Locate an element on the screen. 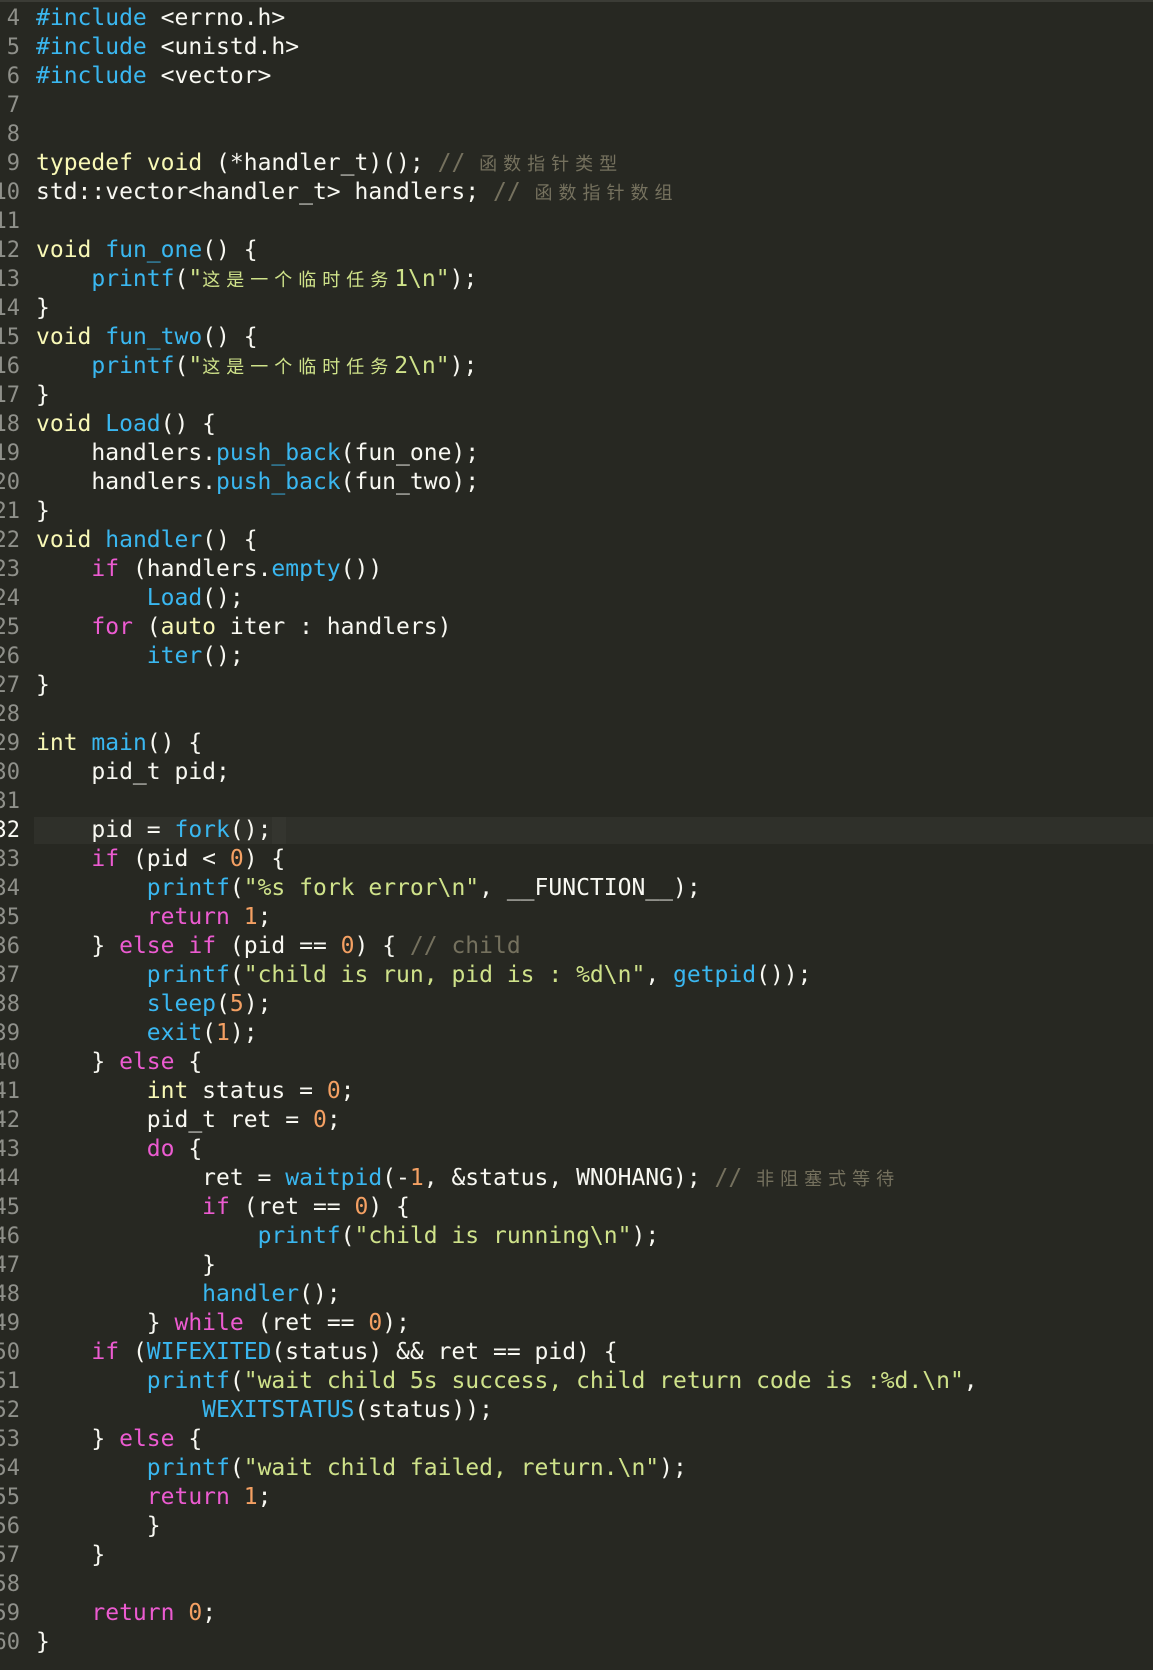 Image resolution: width=1153 pixels, height=1670 pixels. code-line: 42 pid_t ret = 0; is located at coordinates (576, 1120).